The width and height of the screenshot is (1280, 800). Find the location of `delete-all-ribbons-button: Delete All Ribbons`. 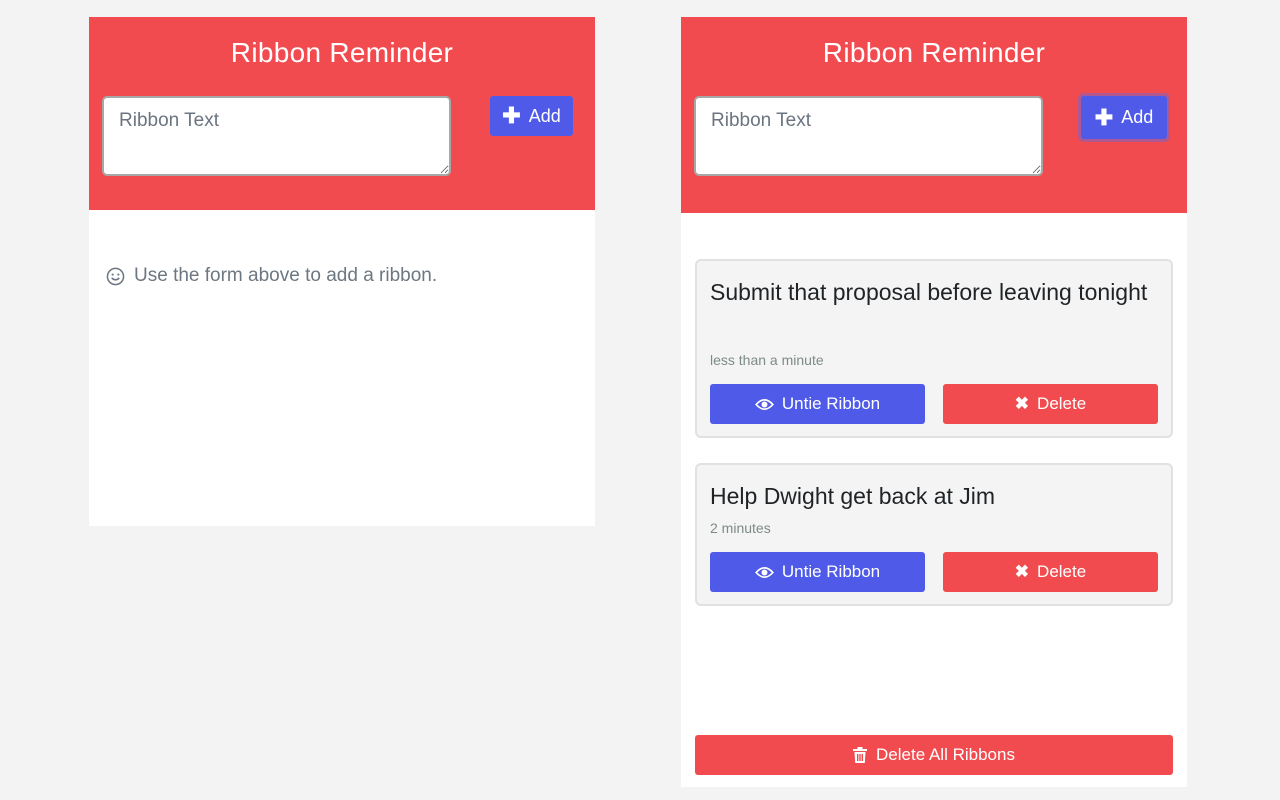

delete-all-ribbons-button: Delete All Ribbons is located at coordinates (934, 755).